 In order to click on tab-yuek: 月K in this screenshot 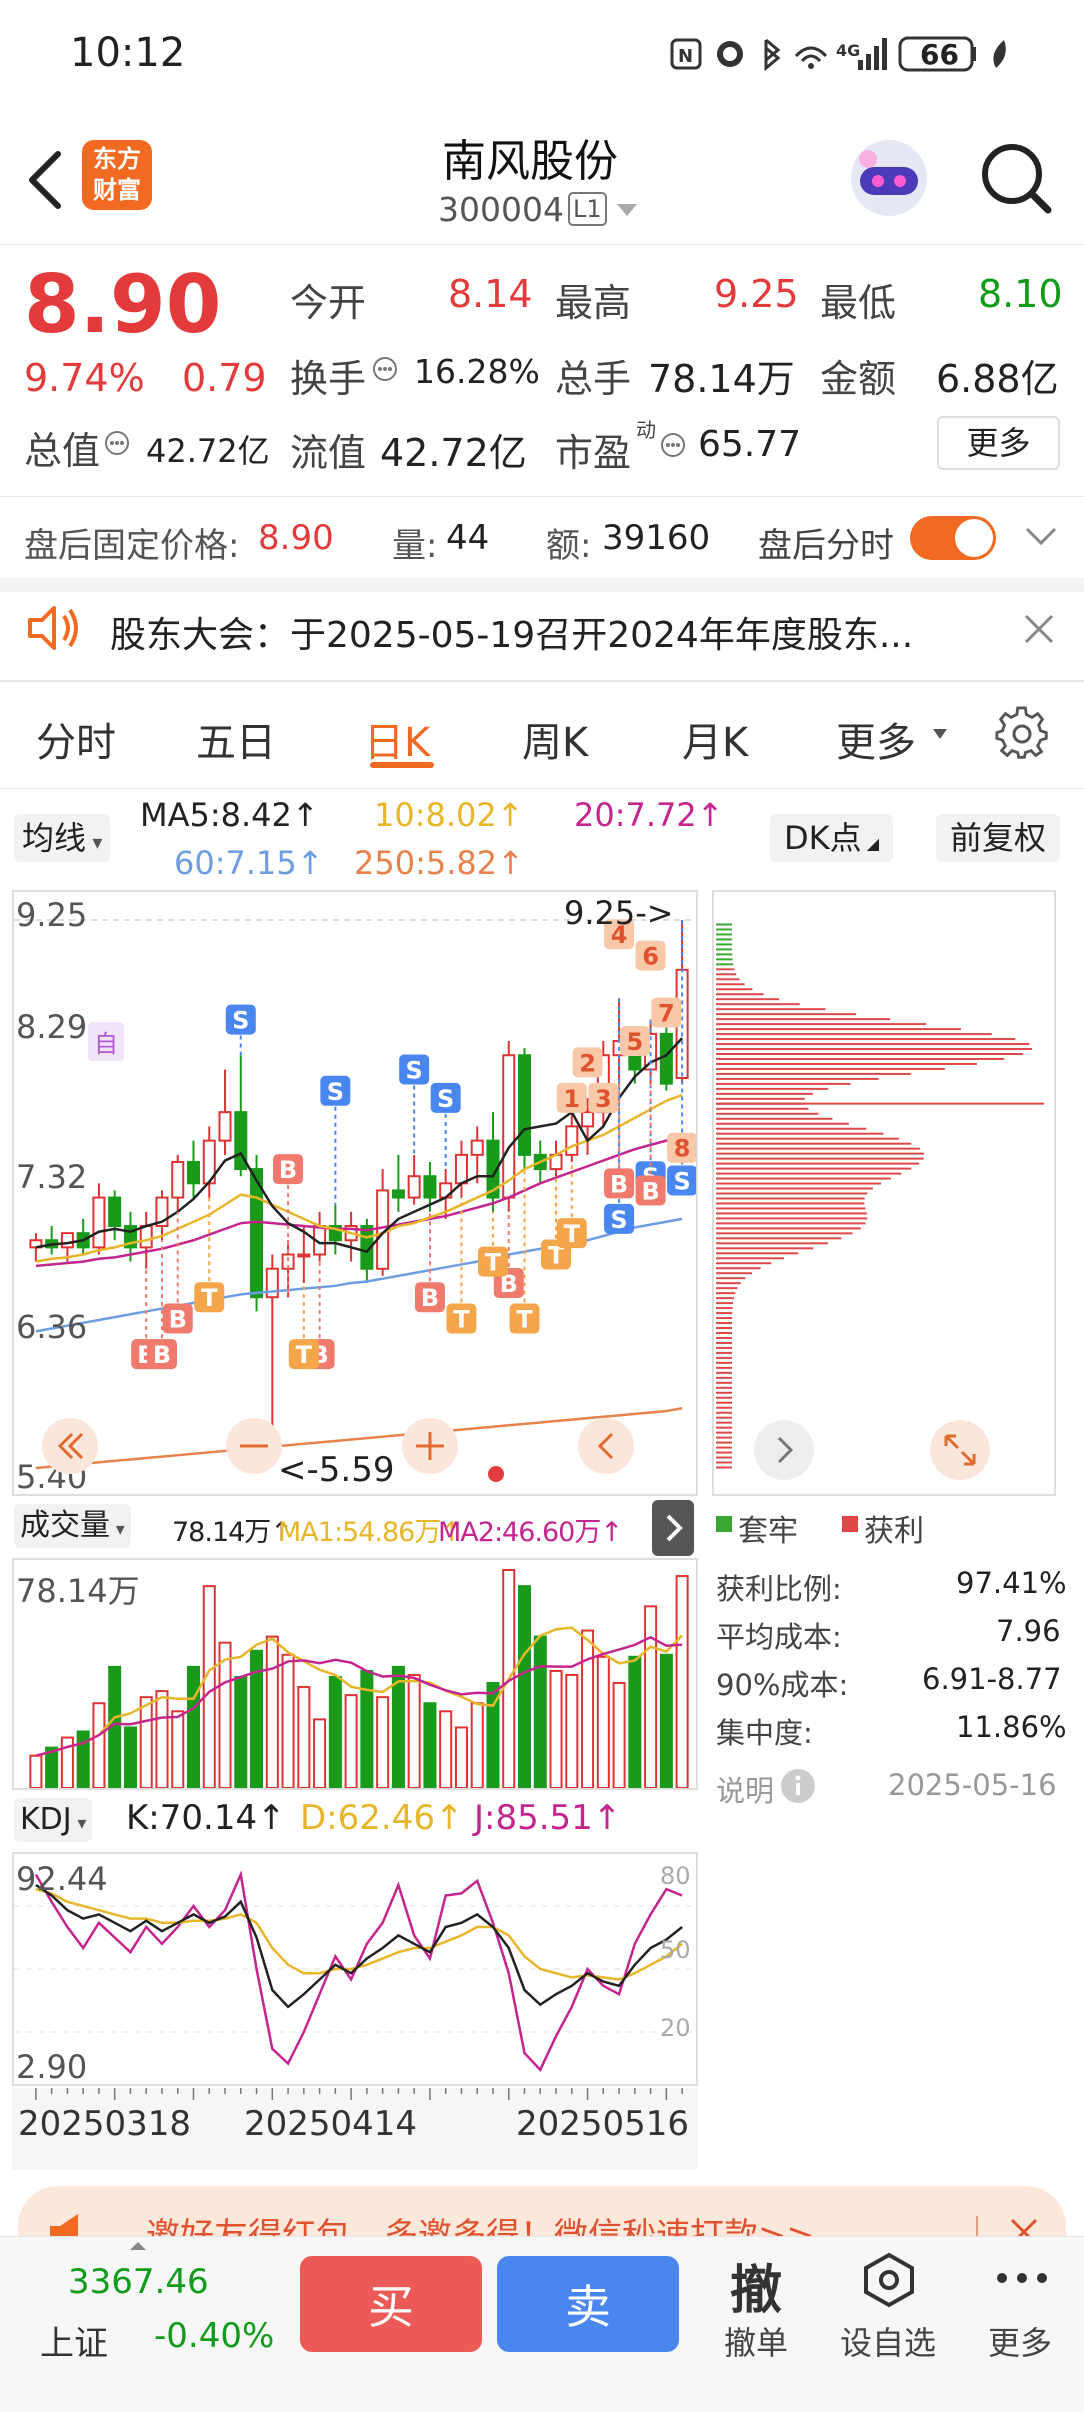, I will do `click(715, 739)`.